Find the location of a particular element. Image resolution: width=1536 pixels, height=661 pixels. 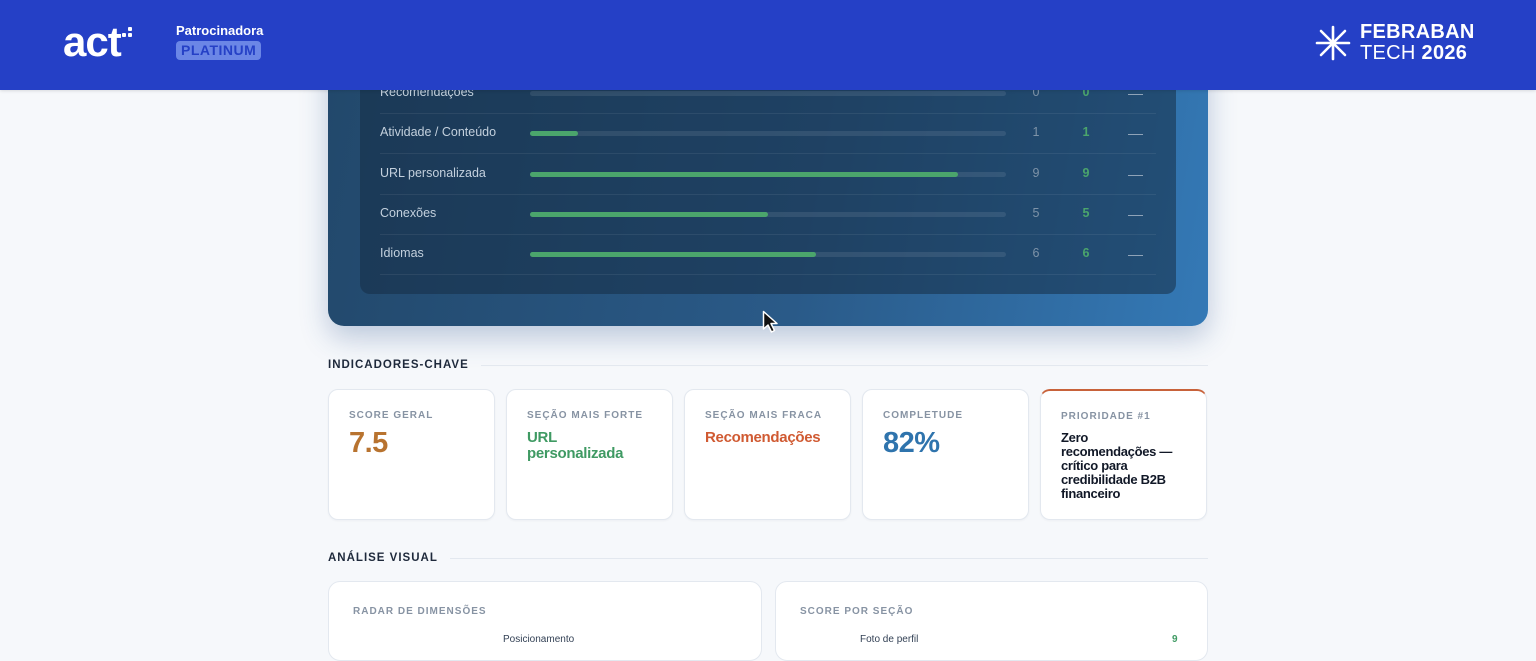

breakdown-row: Atividade / Conteúdo 1 1 is located at coordinates (768, 134).